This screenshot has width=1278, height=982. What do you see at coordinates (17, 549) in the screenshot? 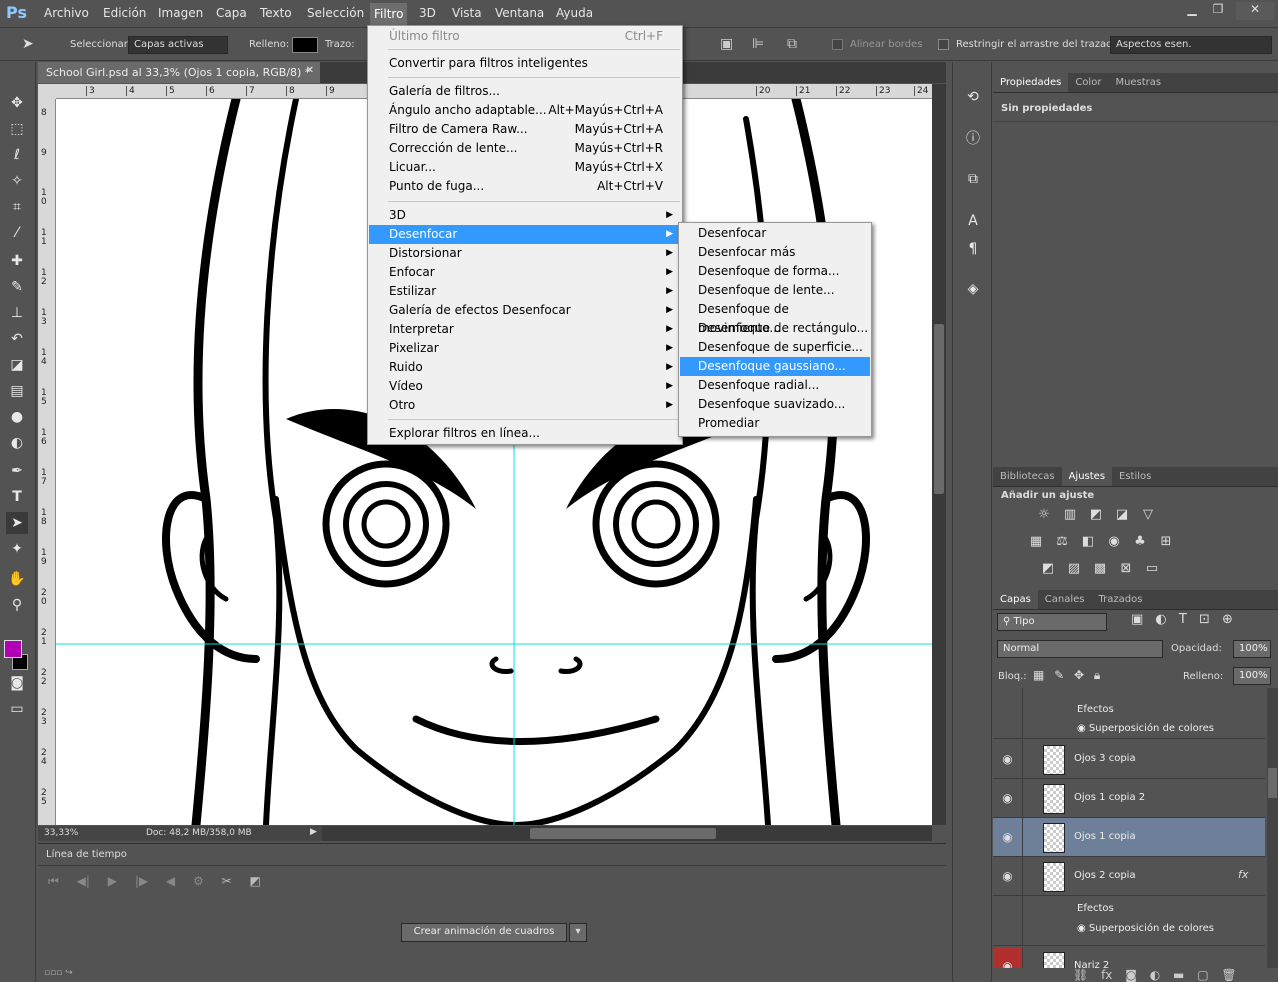
I see `shape-tool-icon: ✦` at bounding box center [17, 549].